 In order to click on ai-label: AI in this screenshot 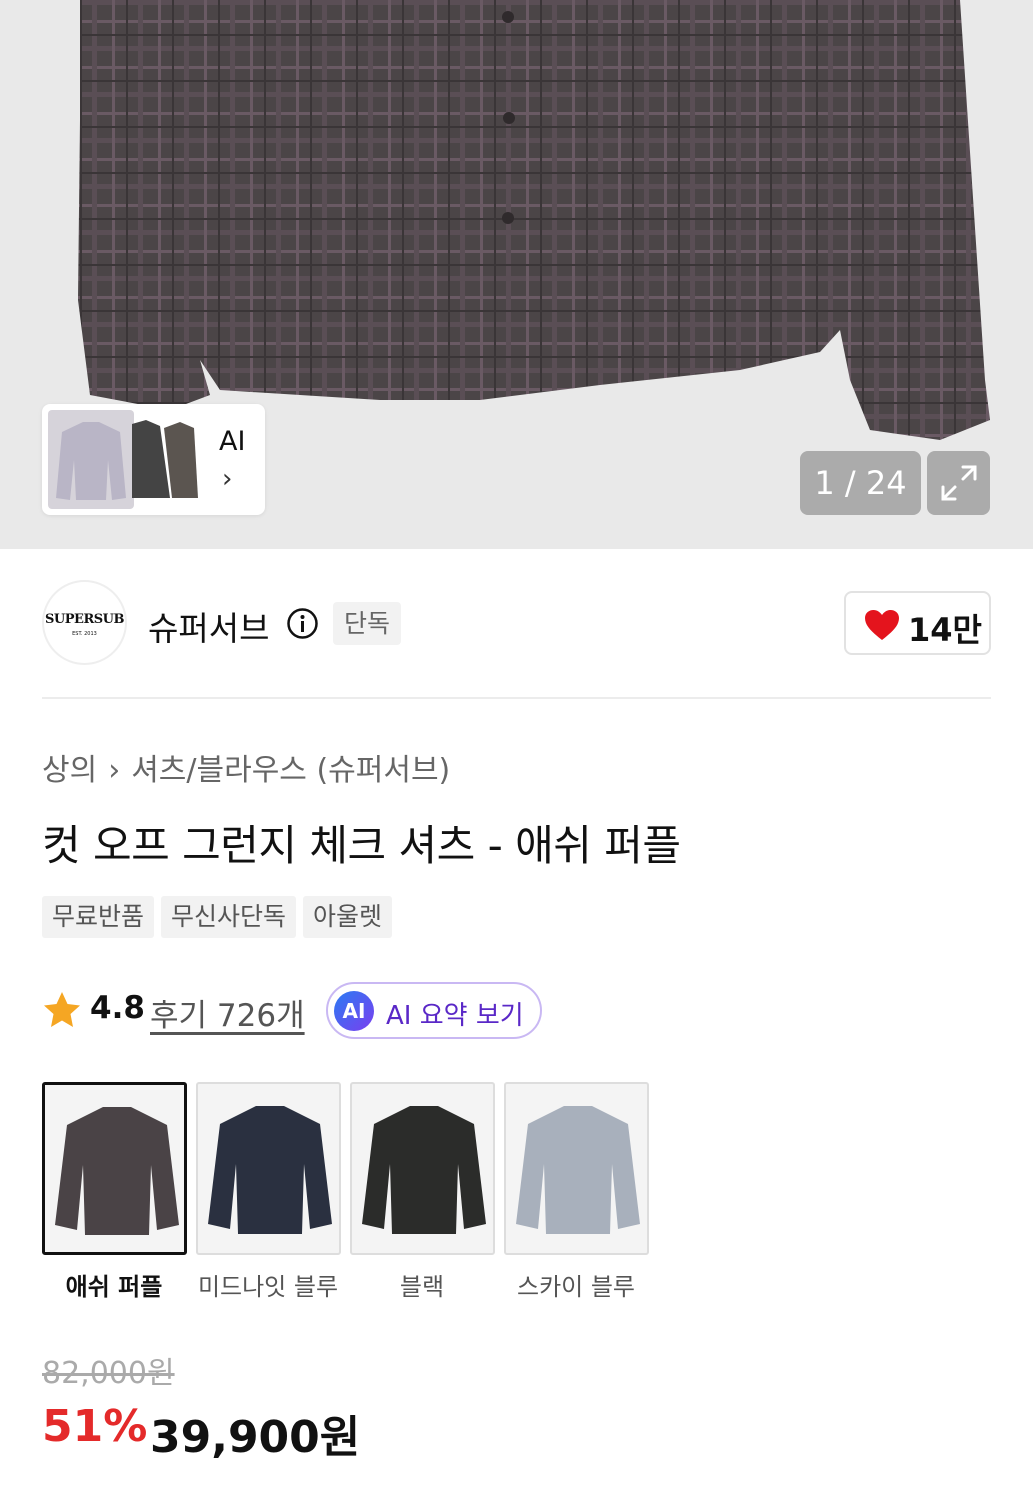, I will do `click(232, 441)`.